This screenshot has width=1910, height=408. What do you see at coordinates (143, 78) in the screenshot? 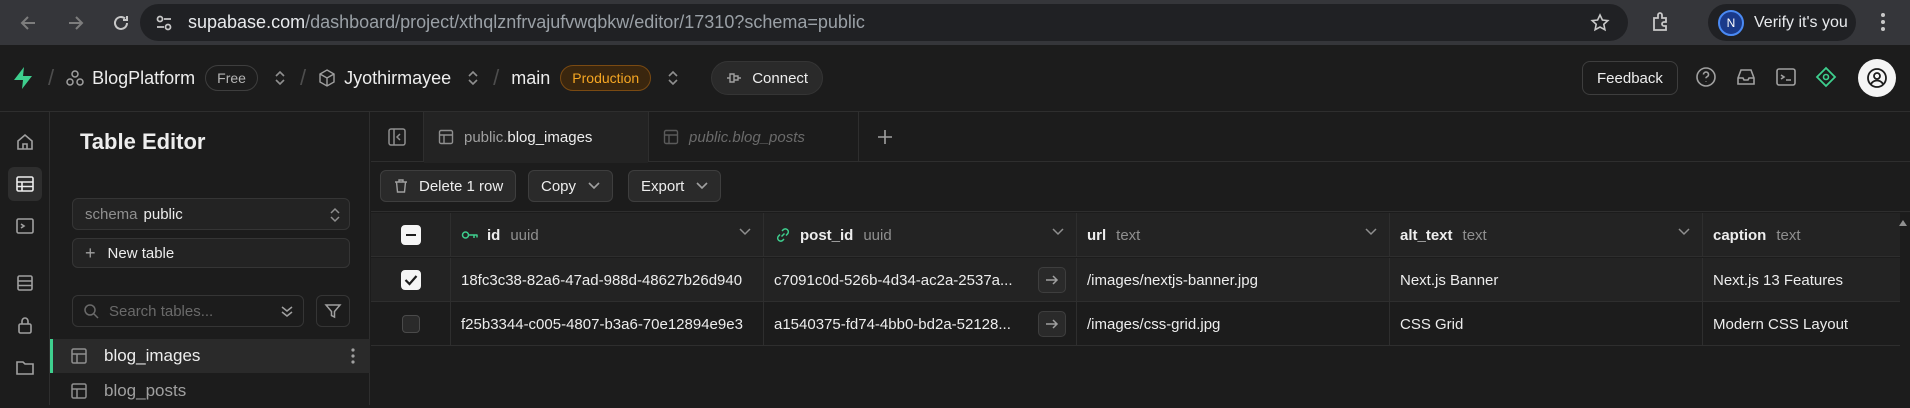
I see `org-name: BlogPlatform` at bounding box center [143, 78].